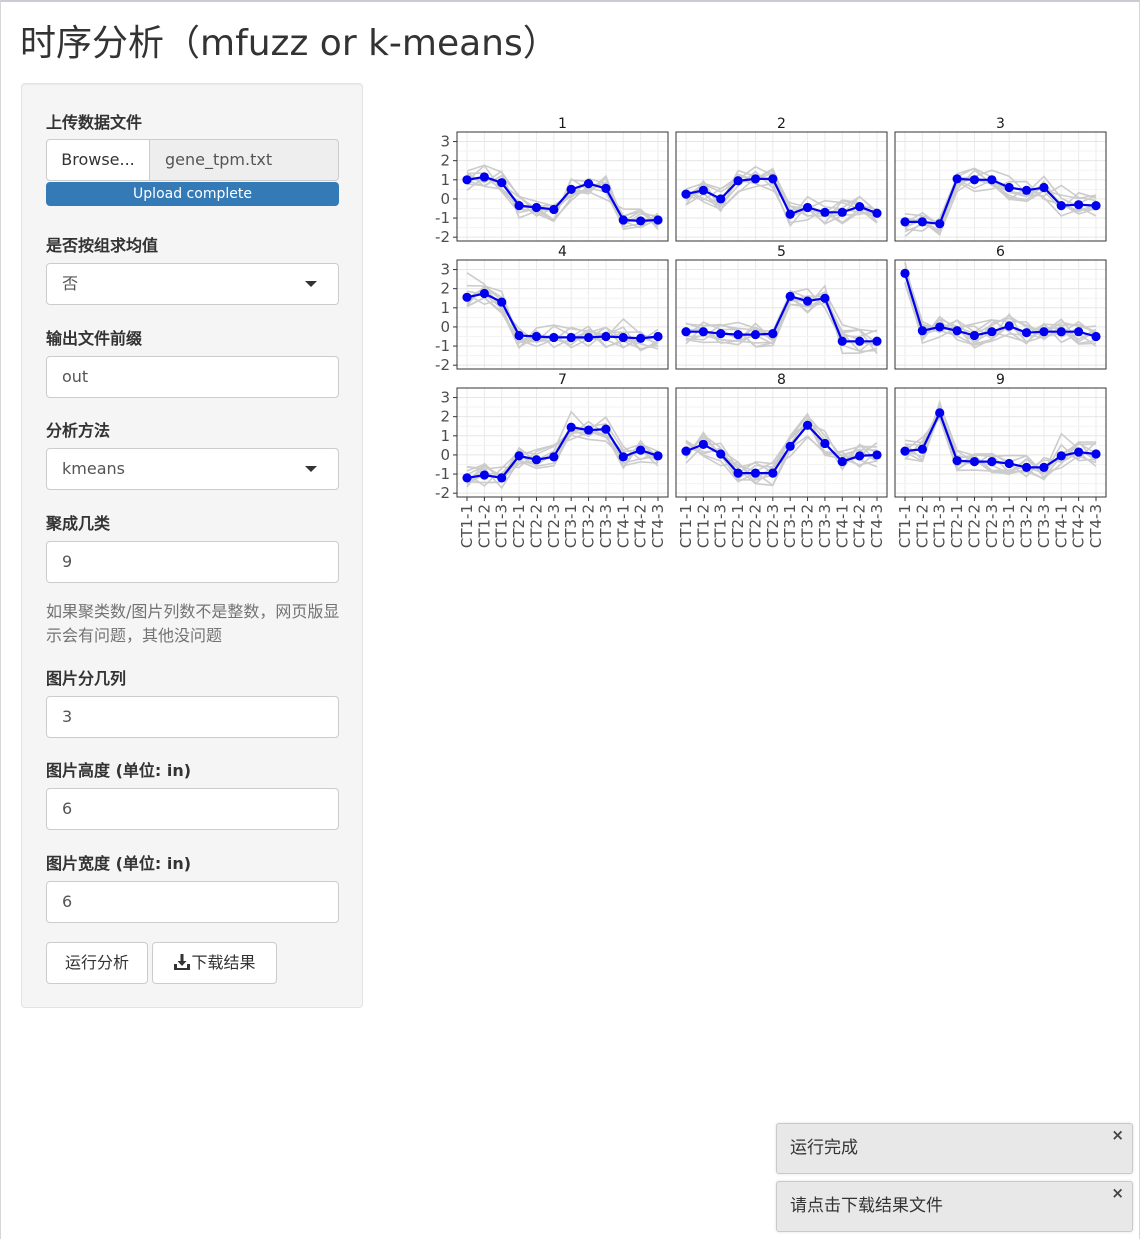  I want to click on download-icon, so click(182, 962).